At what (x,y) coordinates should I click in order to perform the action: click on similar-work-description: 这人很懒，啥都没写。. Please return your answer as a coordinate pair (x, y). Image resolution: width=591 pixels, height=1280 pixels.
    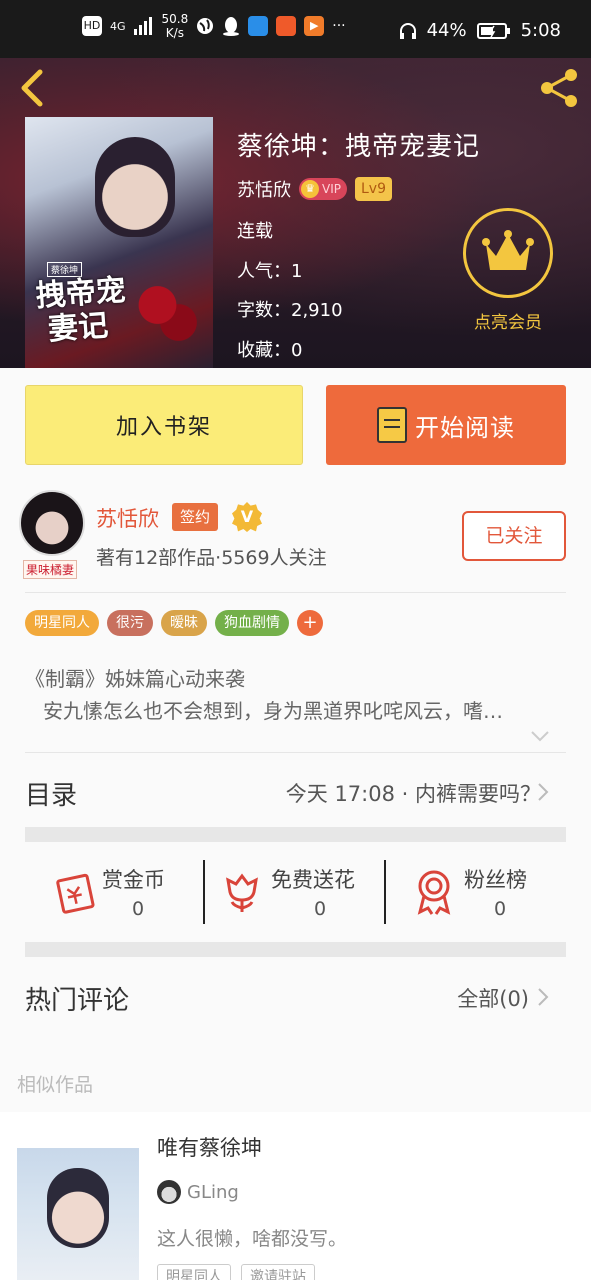
    Looking at the image, I should click on (252, 1239).